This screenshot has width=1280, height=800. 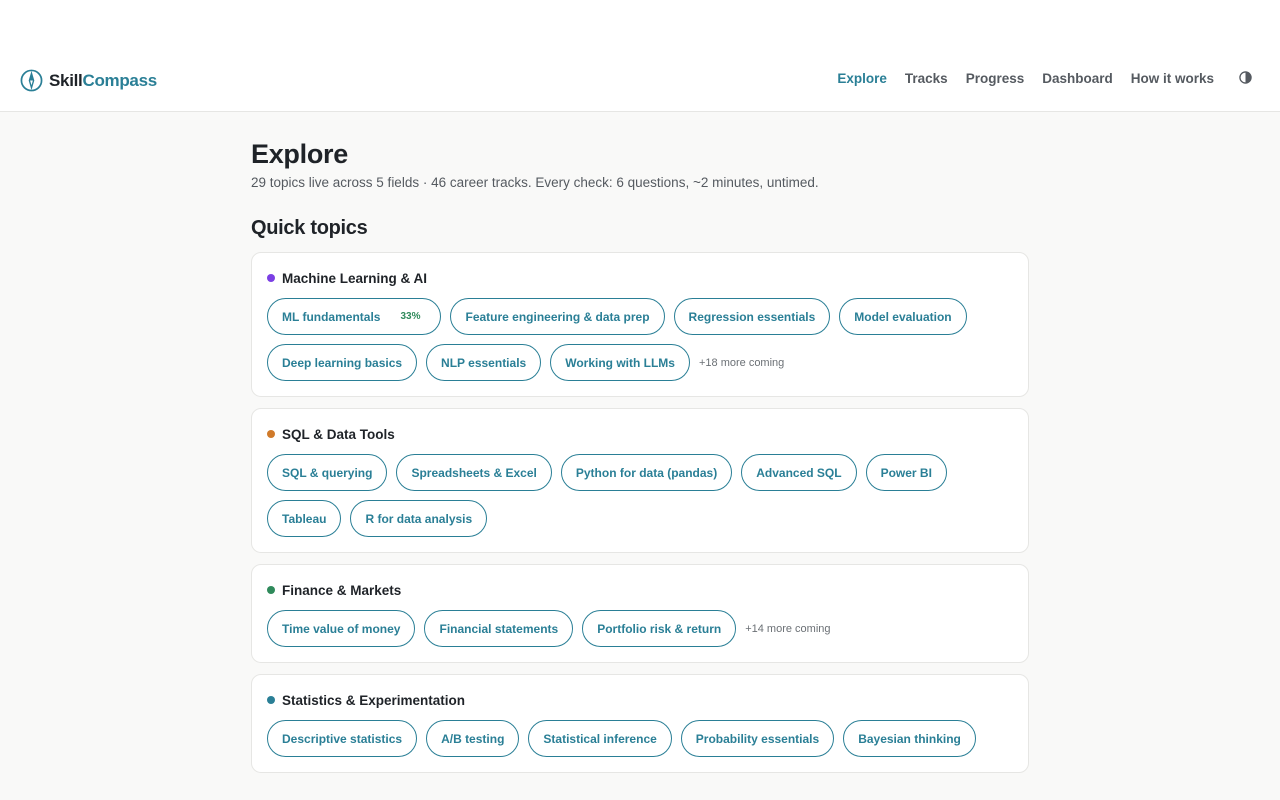 What do you see at coordinates (757, 738) in the screenshot?
I see `topic-chip: Probability essentials` at bounding box center [757, 738].